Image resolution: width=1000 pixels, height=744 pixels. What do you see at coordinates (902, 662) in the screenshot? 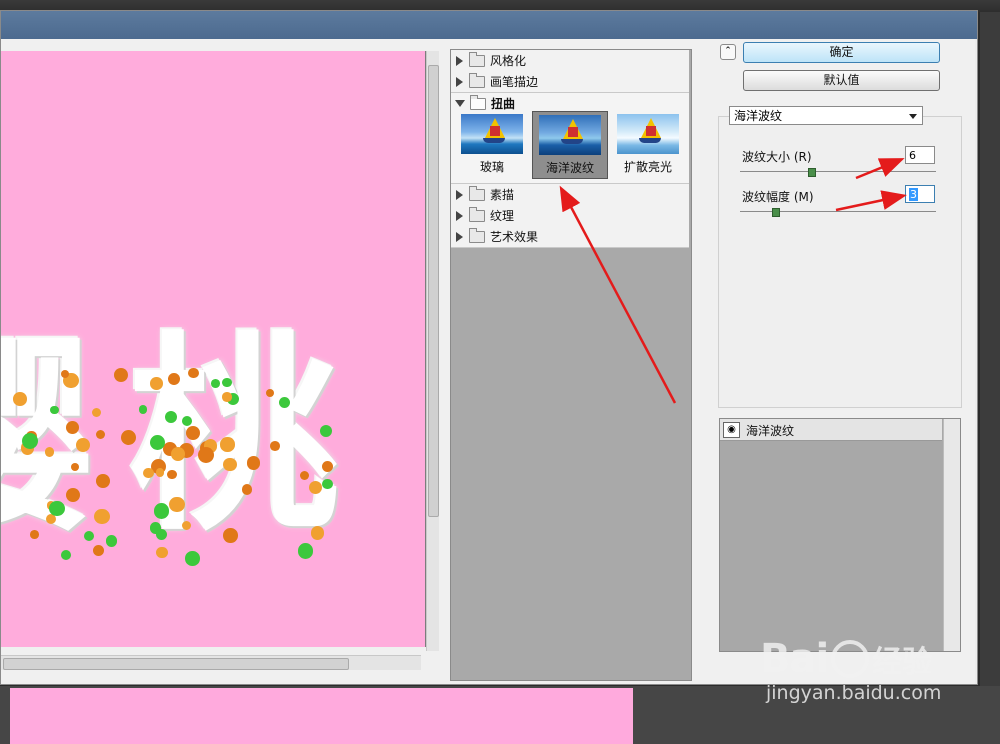
I see `watermark-brand-cn: 经验` at bounding box center [902, 662].